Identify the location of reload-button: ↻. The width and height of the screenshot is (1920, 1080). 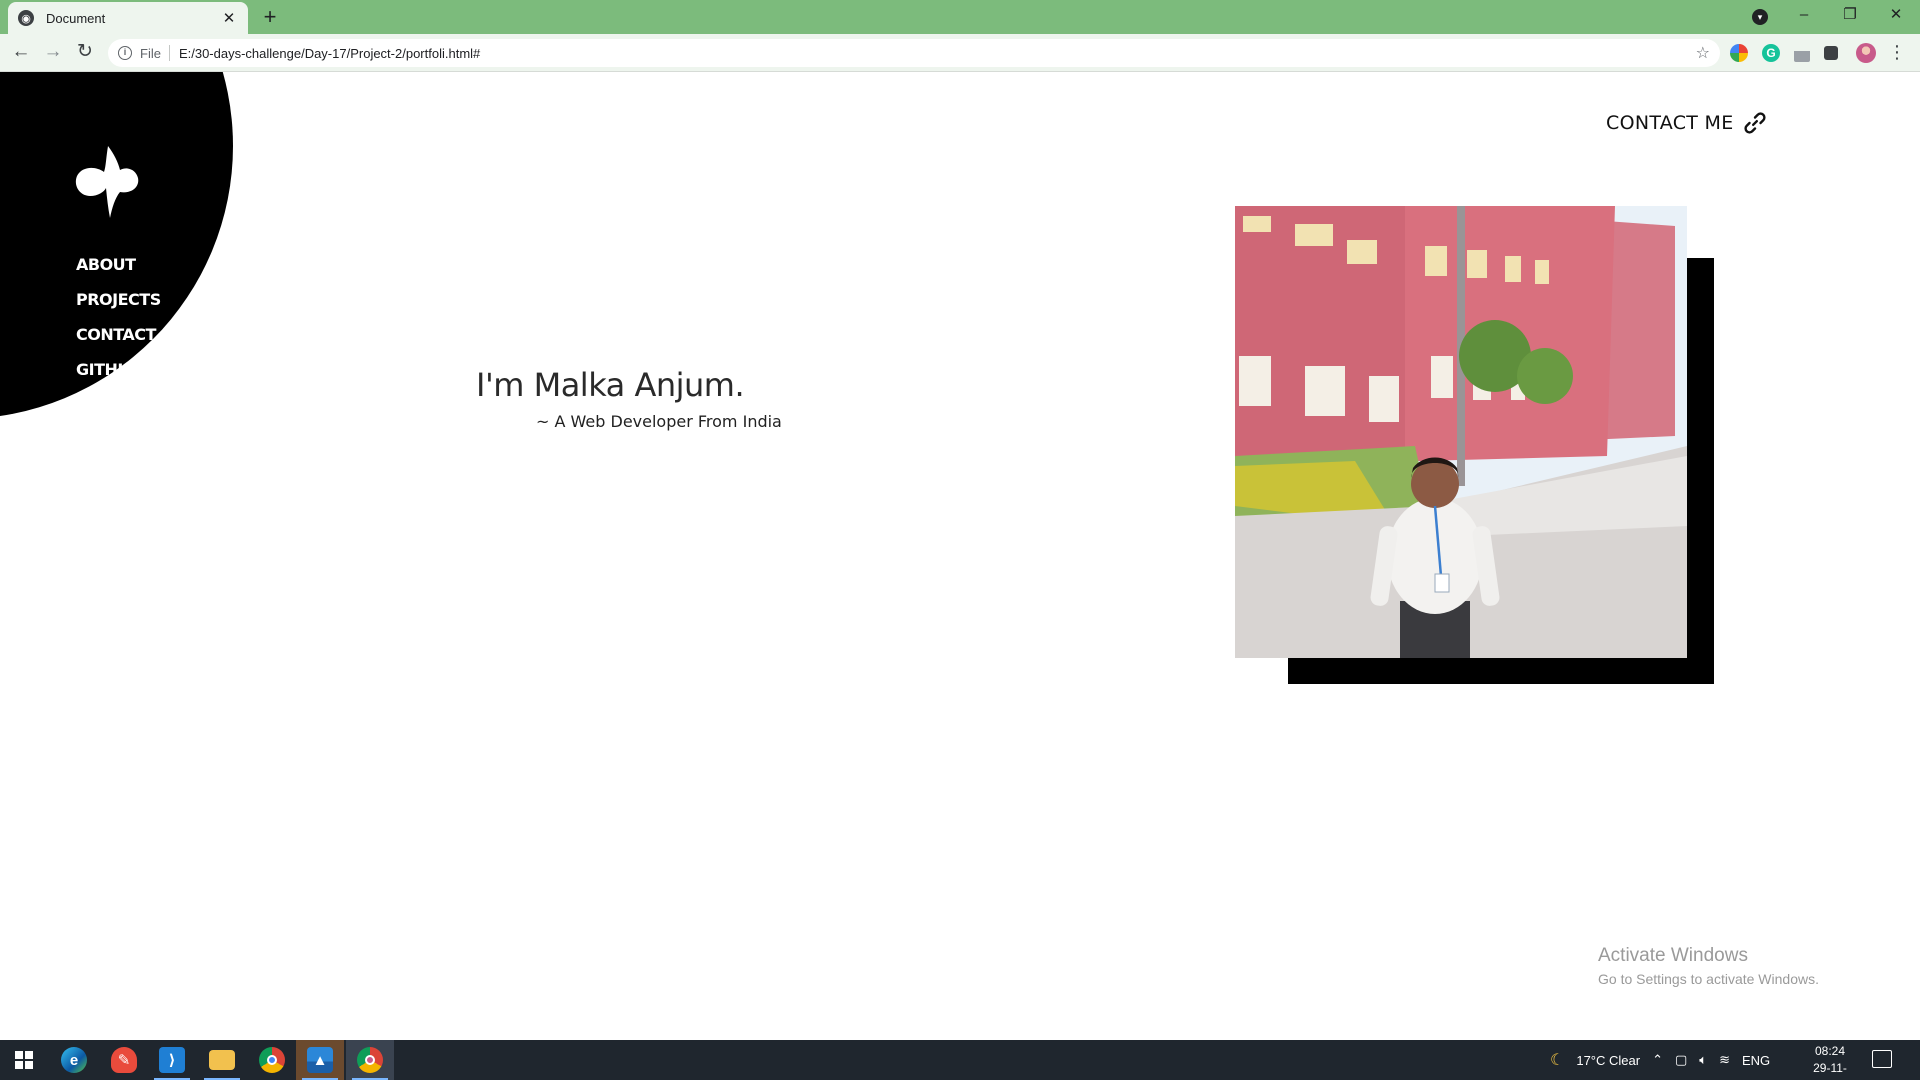
(85, 53).